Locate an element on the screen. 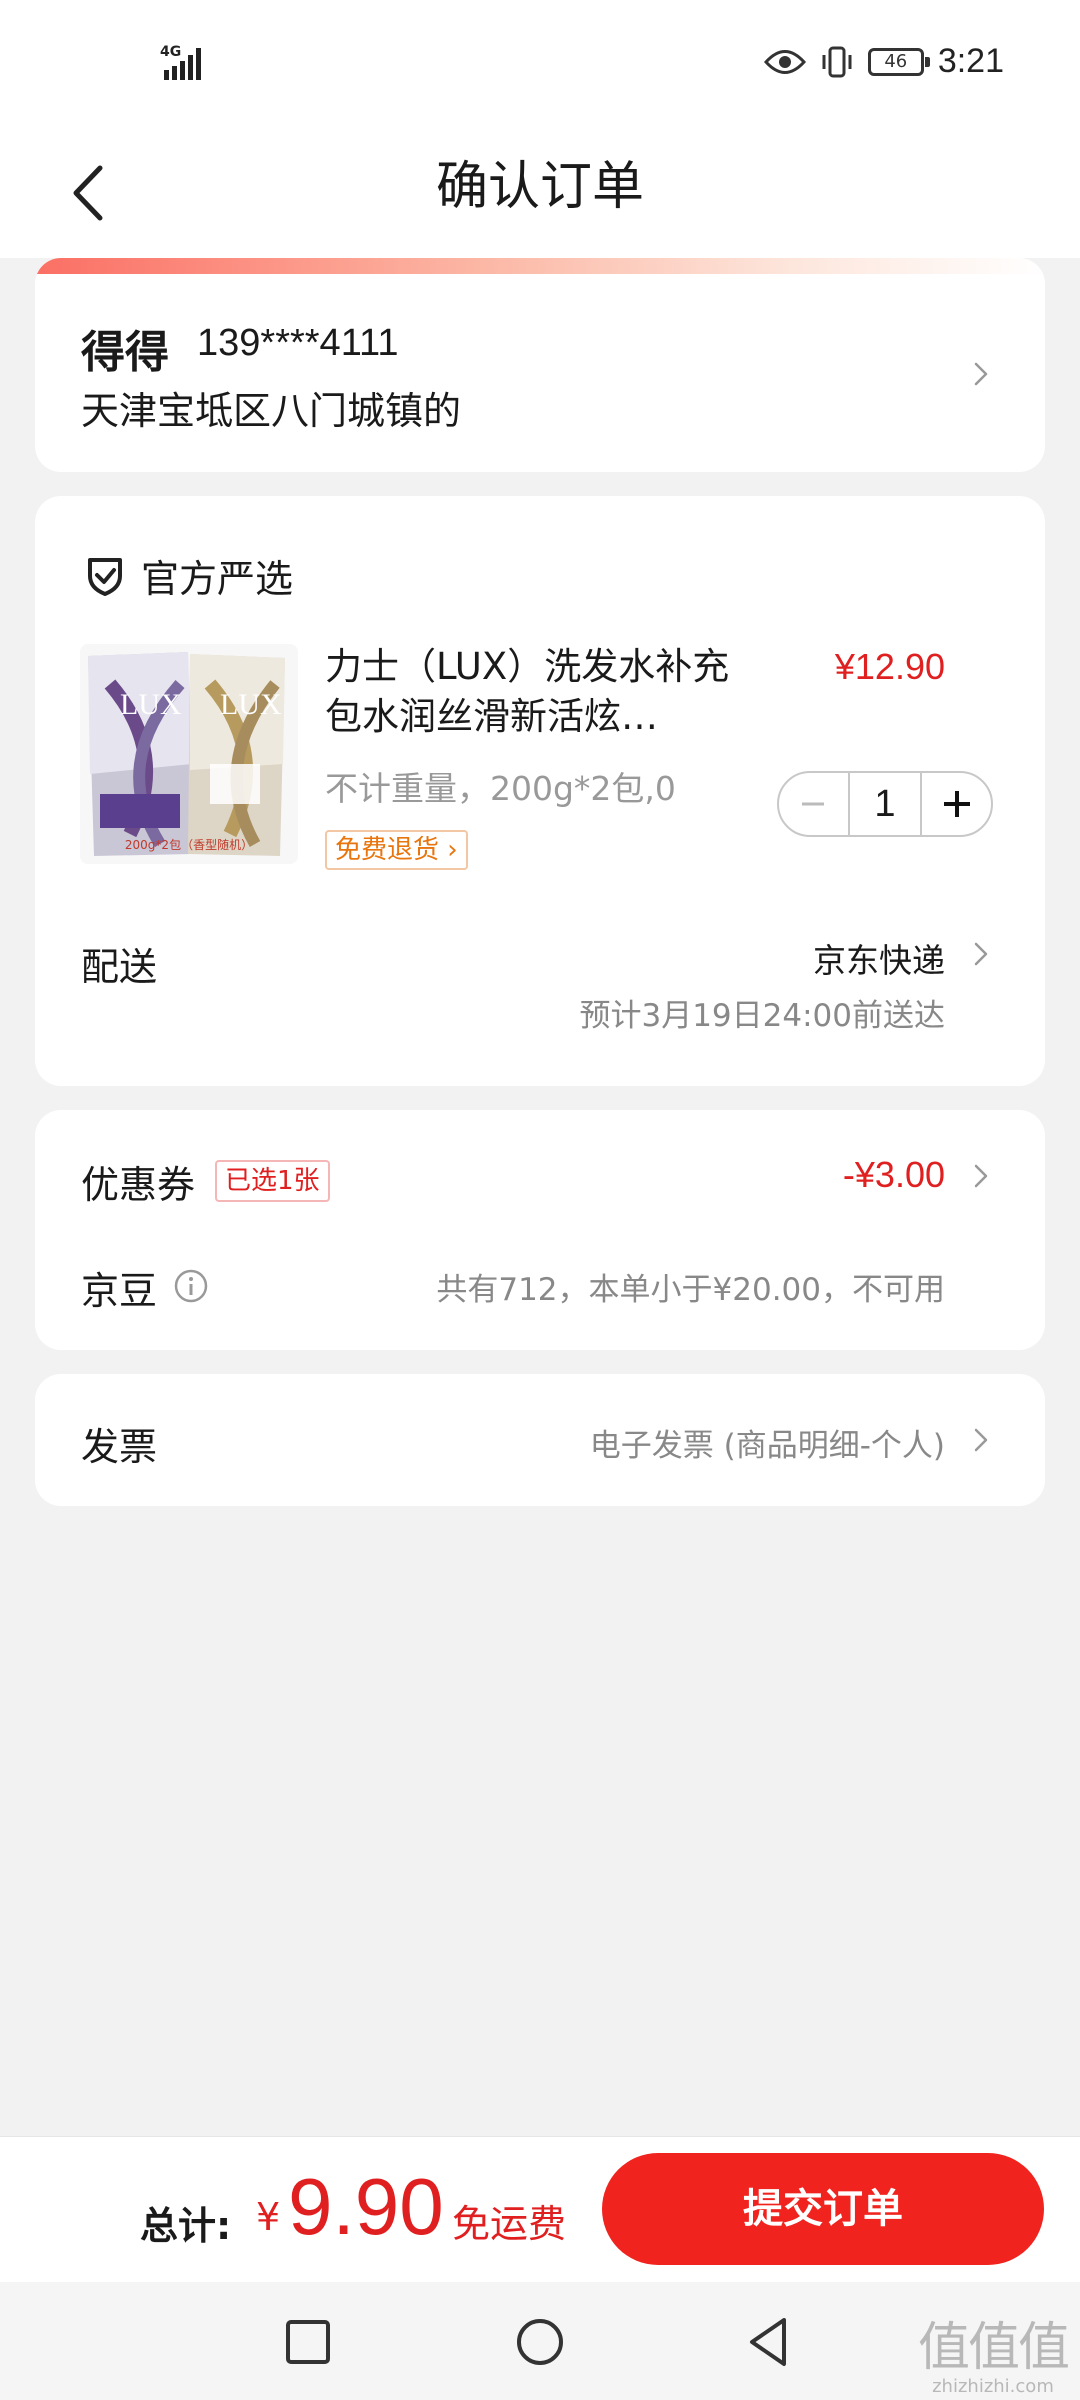 The image size is (1080, 2400). invoice-label: 发票 is located at coordinates (119, 1447).